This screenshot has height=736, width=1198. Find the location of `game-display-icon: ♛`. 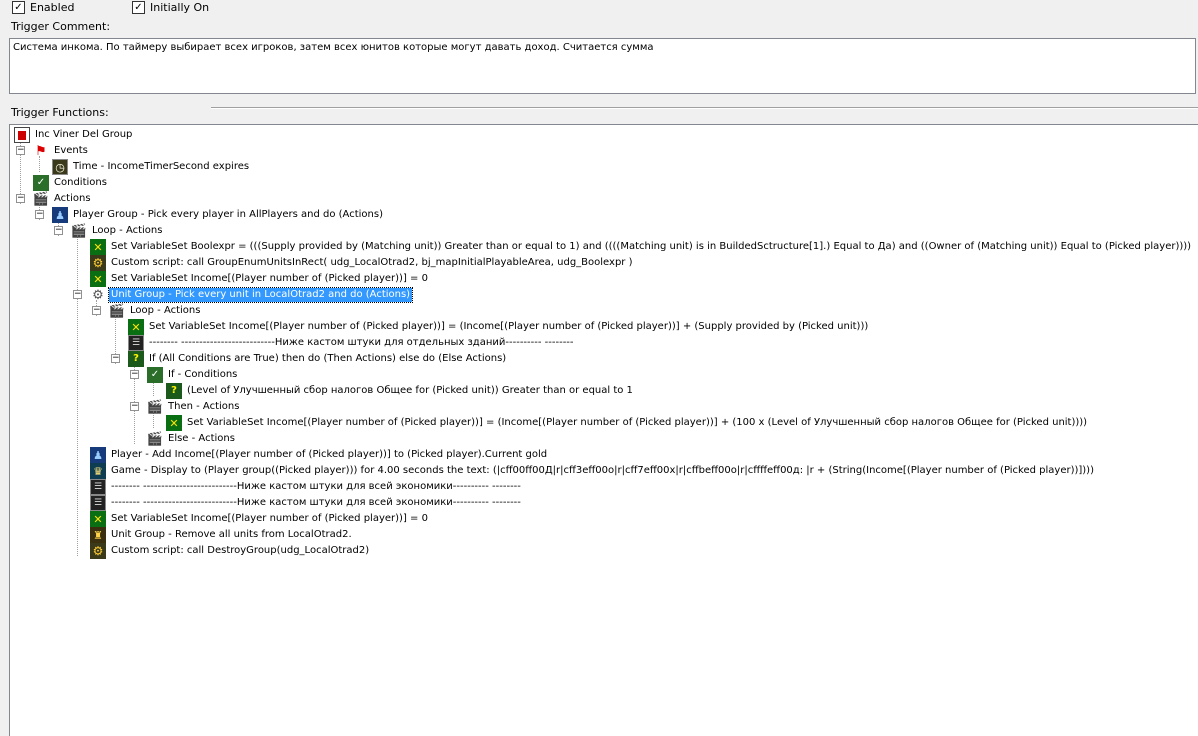

game-display-icon: ♛ is located at coordinates (98, 471).